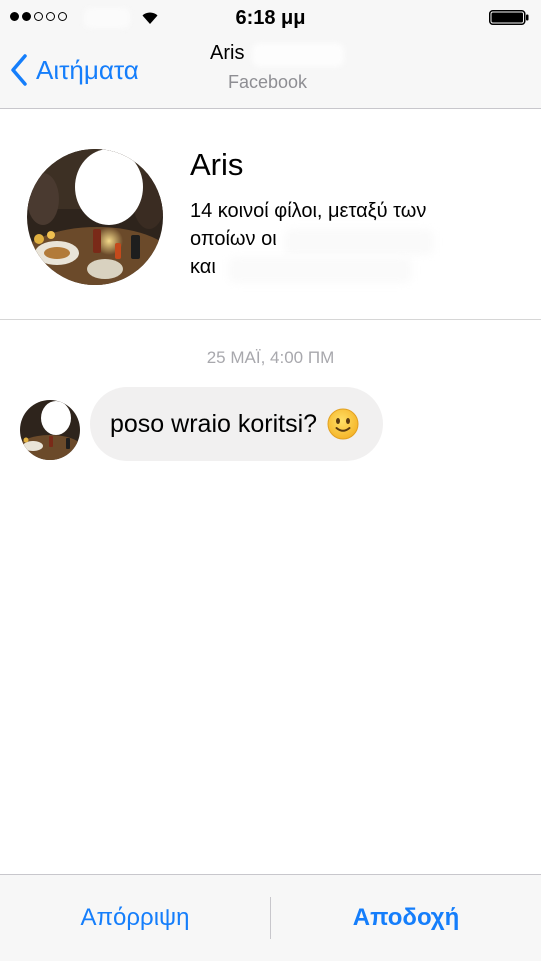  What do you see at coordinates (270, 357) in the screenshot?
I see `message-timestamp: 25 ΜΑΪ, 4:00 ΠΜ` at bounding box center [270, 357].